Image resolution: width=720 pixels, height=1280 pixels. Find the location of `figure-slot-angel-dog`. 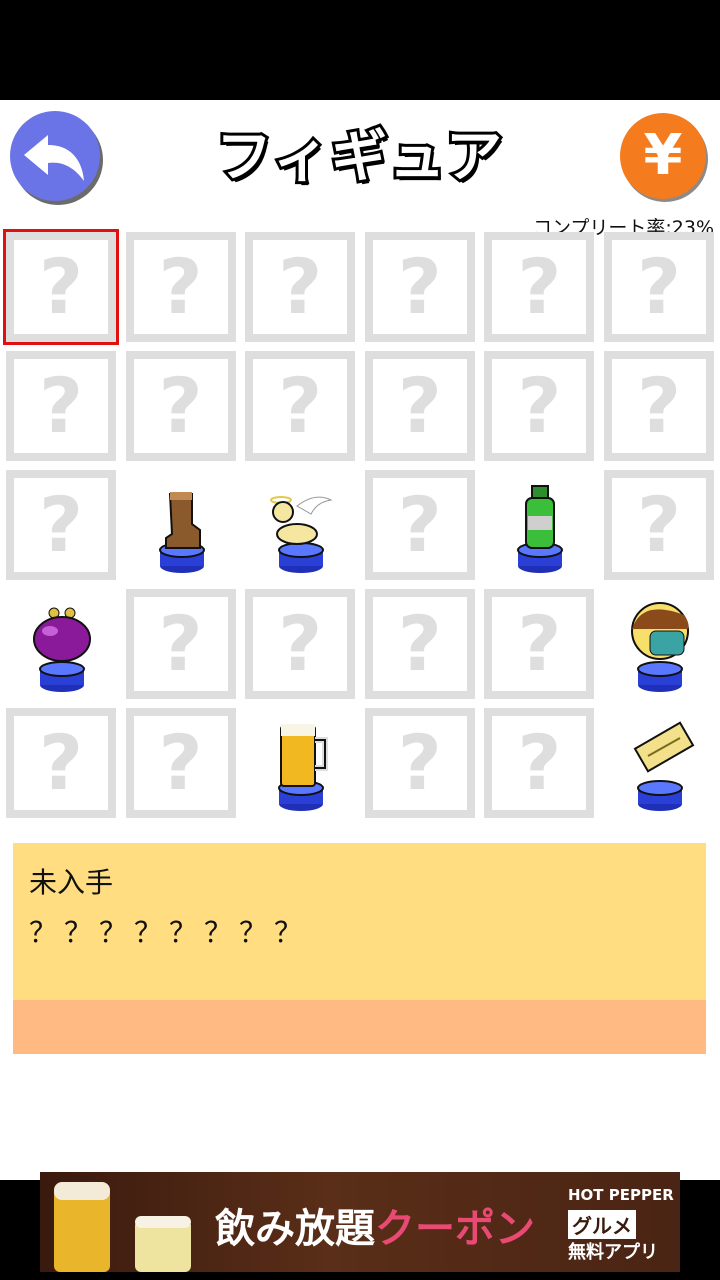

figure-slot-angel-dog is located at coordinates (300, 525).